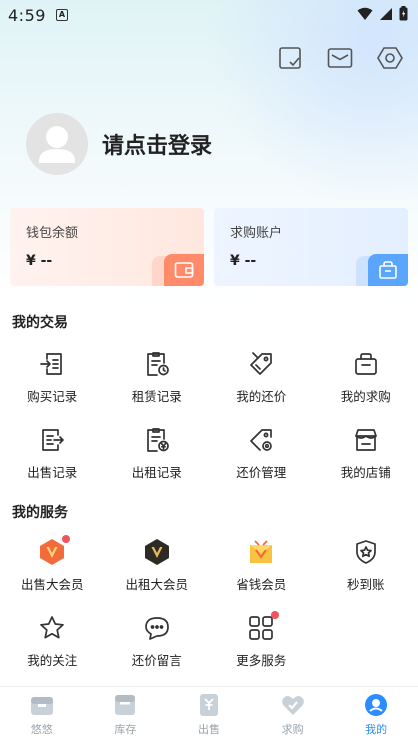  What do you see at coordinates (256, 233) in the screenshot?
I see `card-title: 求购账户` at bounding box center [256, 233].